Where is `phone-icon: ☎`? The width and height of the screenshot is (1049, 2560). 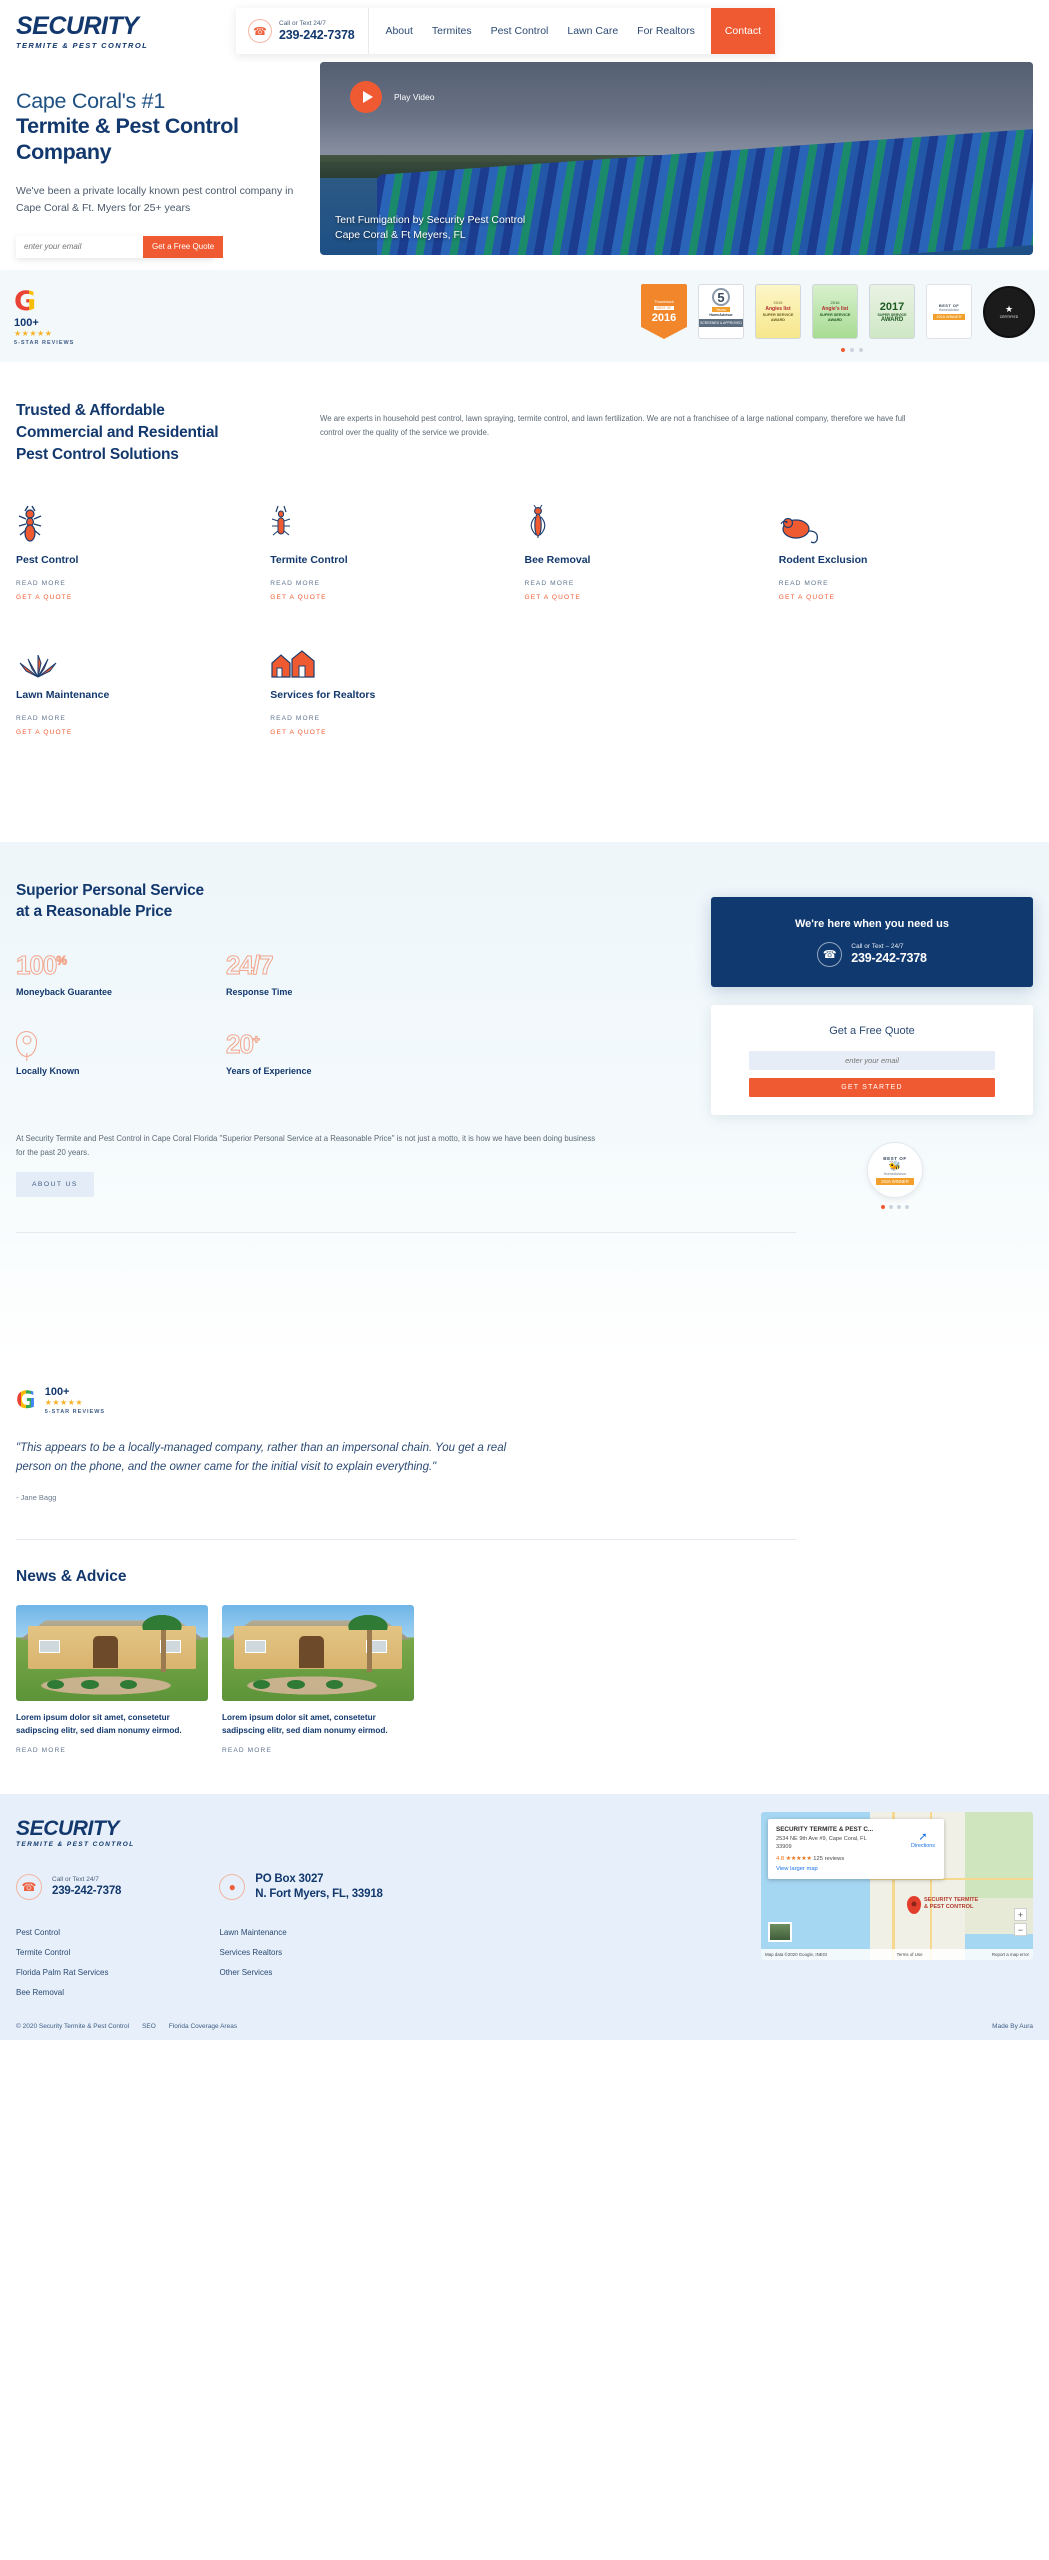
phone-icon: ☎ is located at coordinates (260, 31).